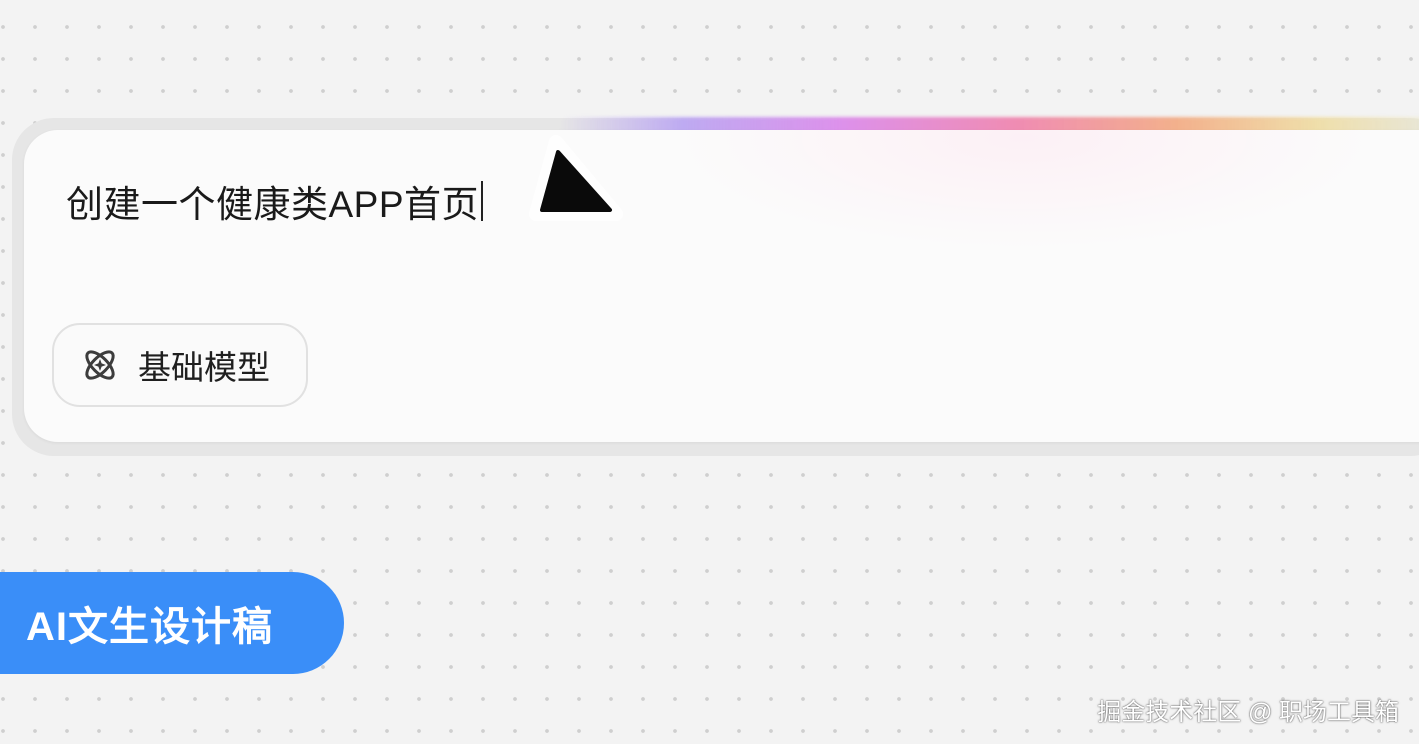  I want to click on mouse-pointer-icon, so click(576, 179).